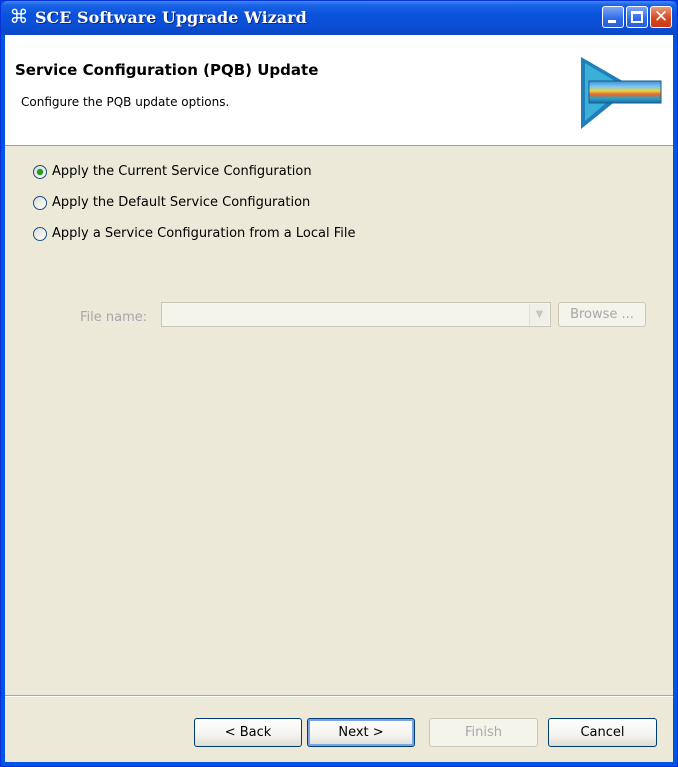 Image resolution: width=678 pixels, height=767 pixels. I want to click on app-icon: ⌘, so click(19, 17).